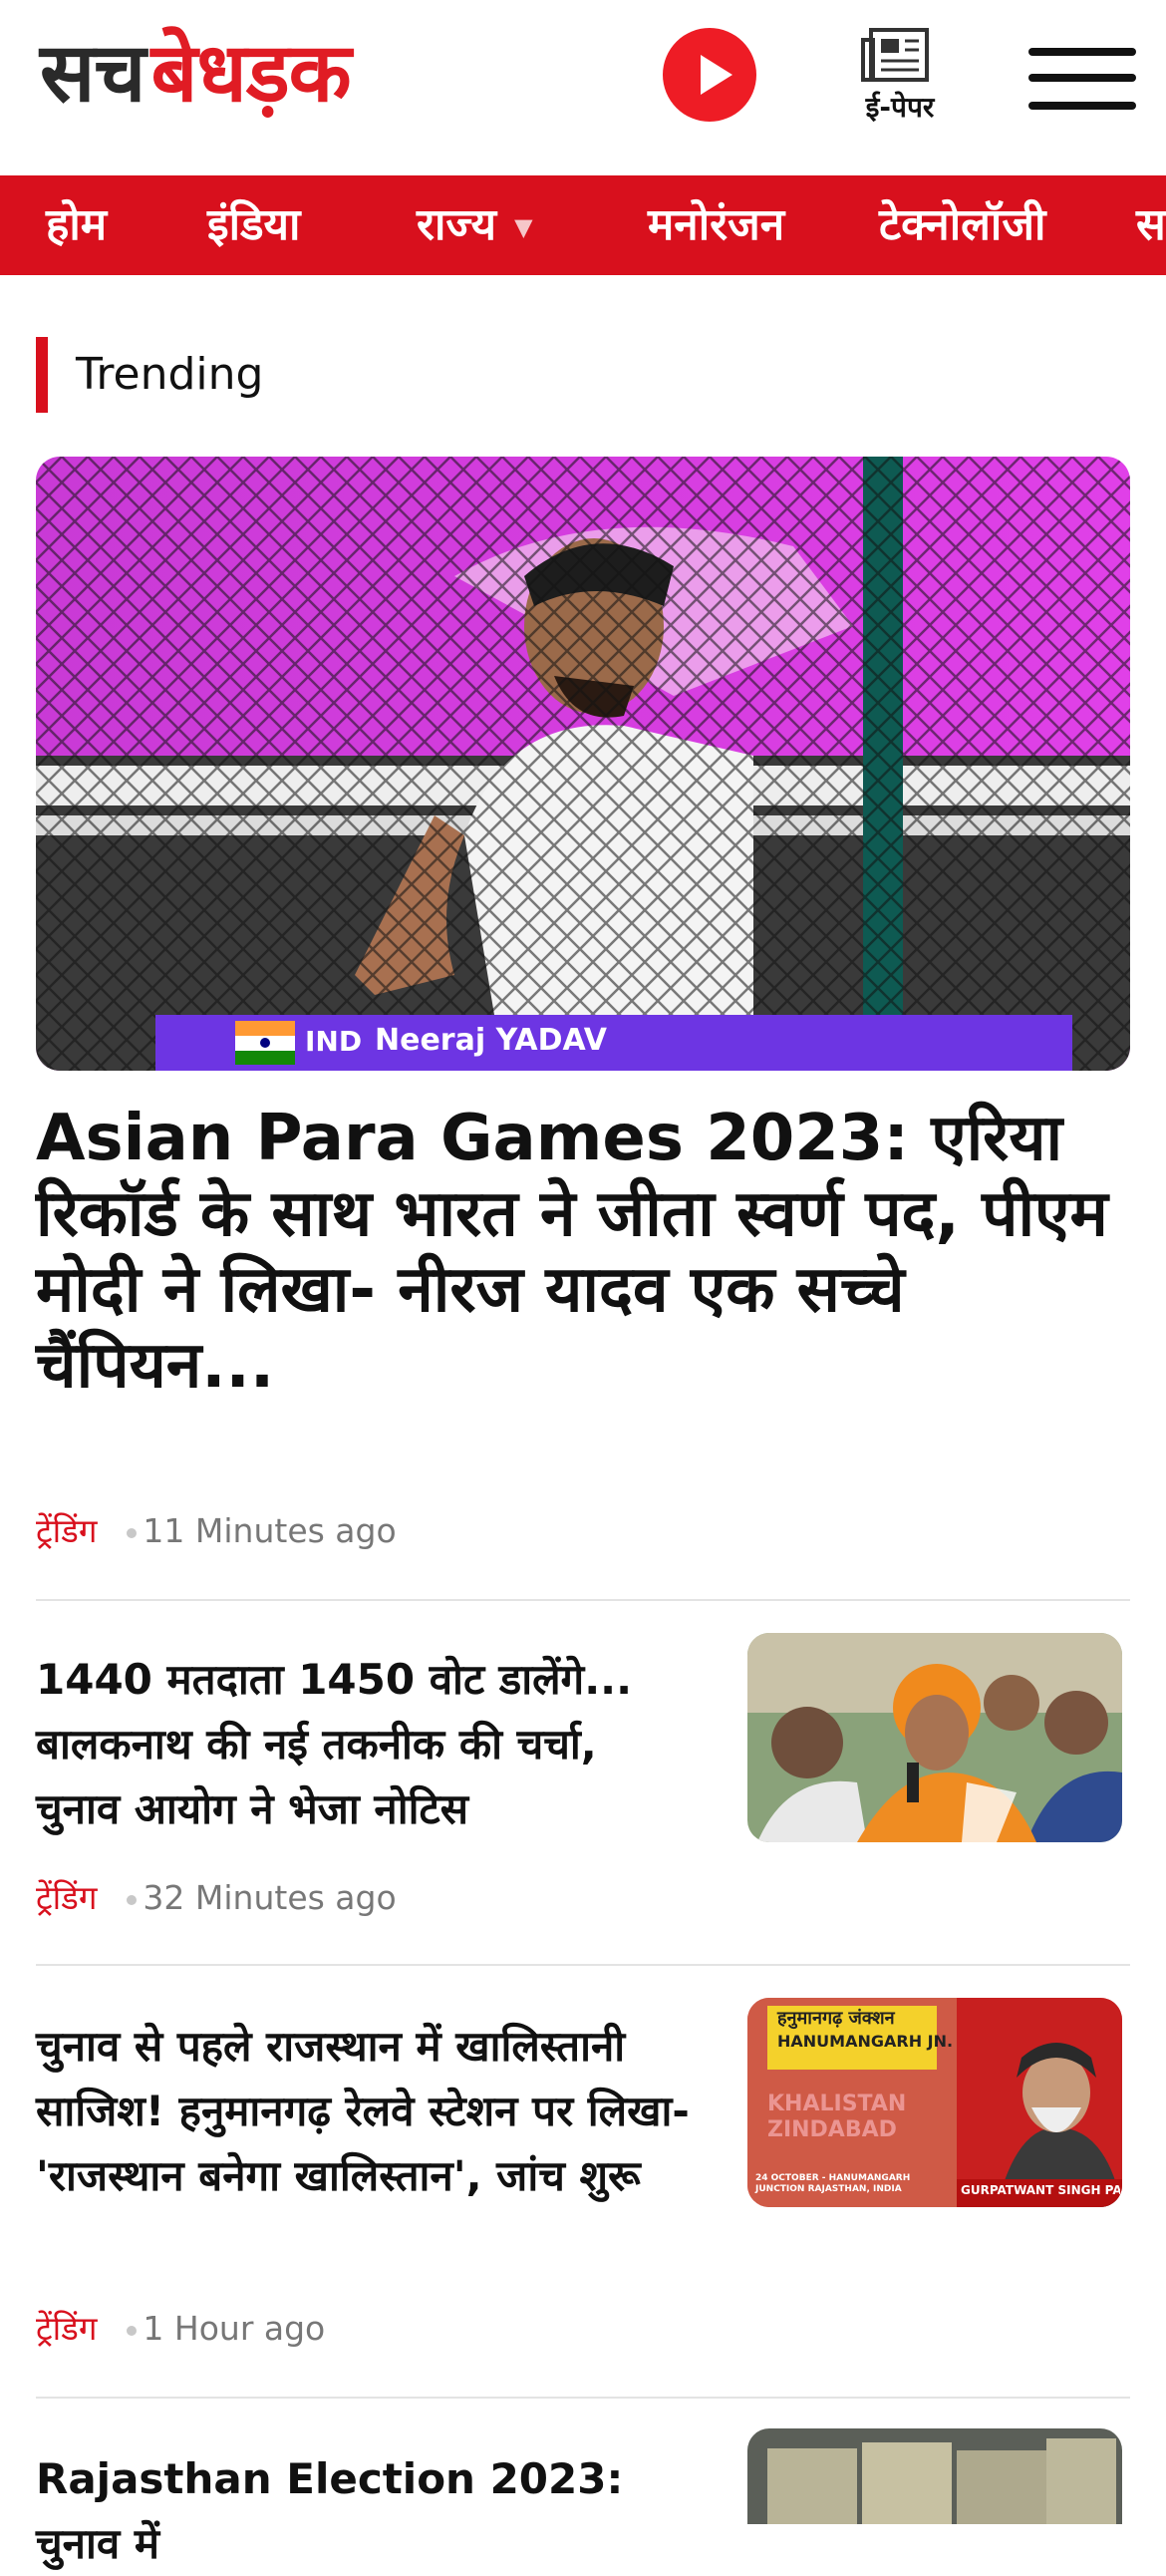 The image size is (1166, 2576). What do you see at coordinates (42, 375) in the screenshot?
I see `section-accent-bar` at bounding box center [42, 375].